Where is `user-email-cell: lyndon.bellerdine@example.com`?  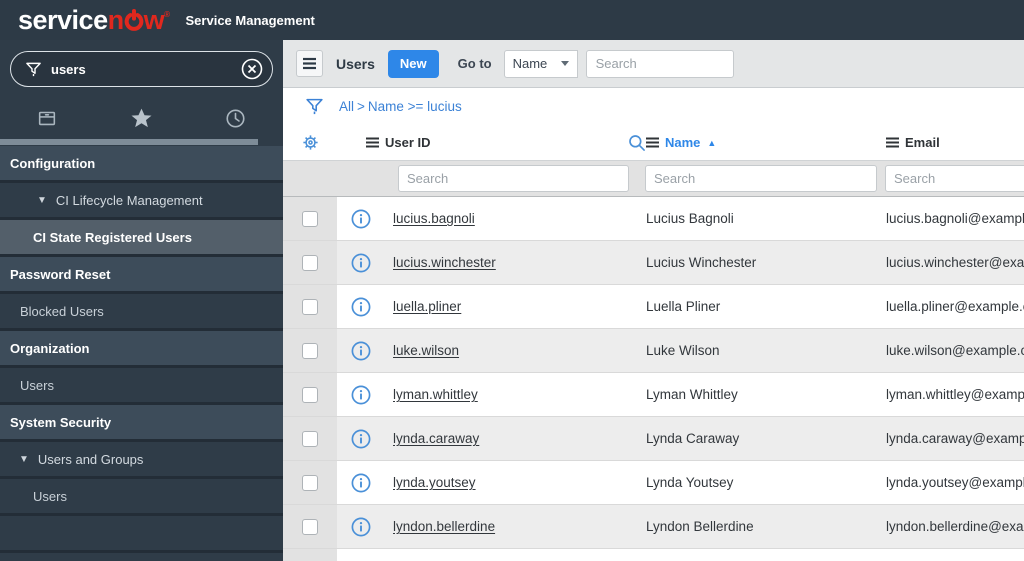
user-email-cell: lyndon.bellerdine@example.com is located at coordinates (955, 526).